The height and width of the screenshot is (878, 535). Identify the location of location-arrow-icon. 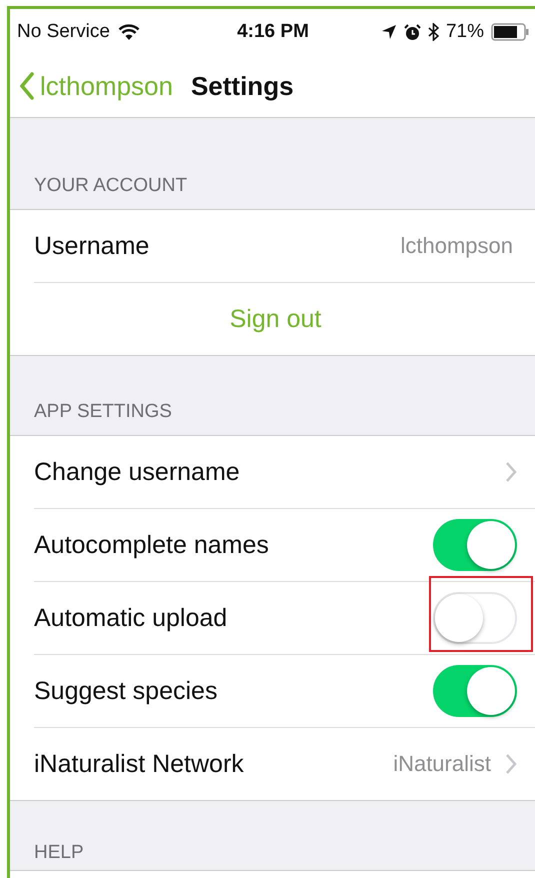
(388, 32).